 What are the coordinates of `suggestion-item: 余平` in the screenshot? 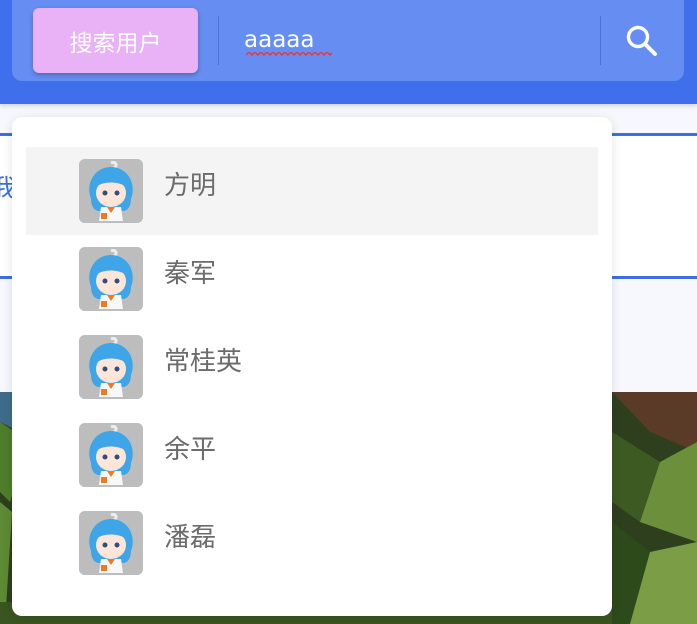 It's located at (312, 455).